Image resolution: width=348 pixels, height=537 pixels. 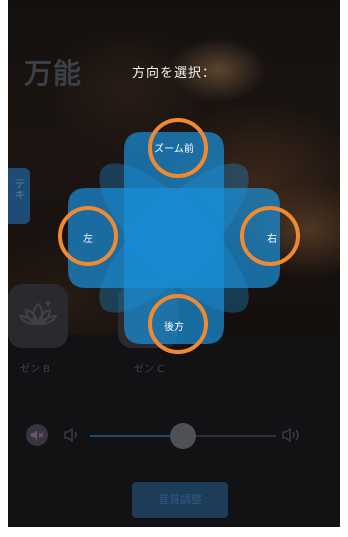 What do you see at coordinates (149, 369) in the screenshot?
I see `preset-label-zen-c: ゼン C` at bounding box center [149, 369].